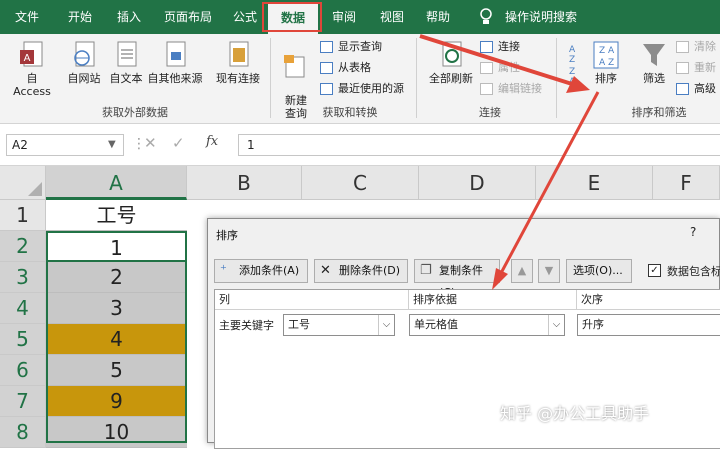  I want to click on row-header: 3, so click(23, 277).